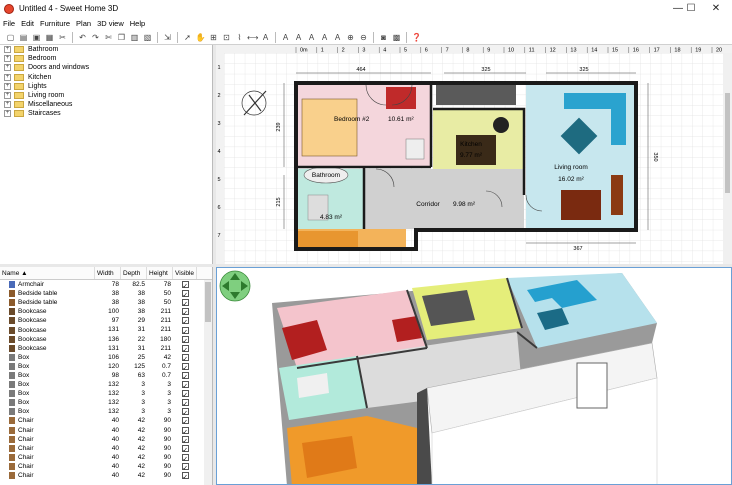 The image size is (732, 485). I want to click on cut-scissors-icon: ✄, so click(108, 37).